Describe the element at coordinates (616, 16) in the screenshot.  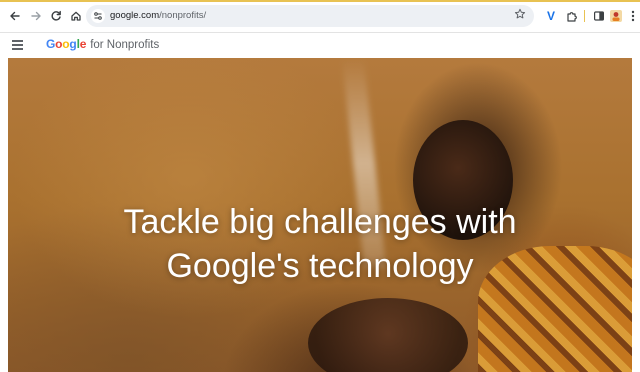
I see `profile-avatar-icon` at that location.